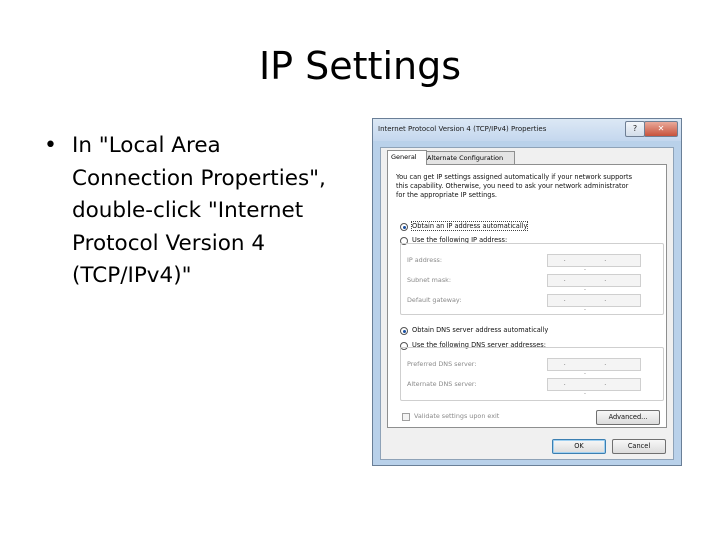 This screenshot has width=720, height=540. Describe the element at coordinates (469, 158) in the screenshot. I see `tab-alternate-configuration: Alternate Configuration` at that location.